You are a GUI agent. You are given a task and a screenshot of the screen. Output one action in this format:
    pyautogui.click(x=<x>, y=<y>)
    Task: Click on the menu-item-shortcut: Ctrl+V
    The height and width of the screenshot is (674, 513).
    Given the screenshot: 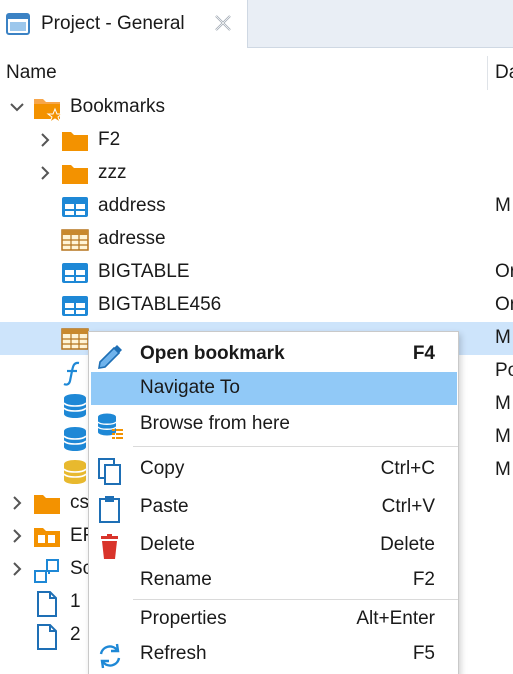 What is the action you would take?
    pyautogui.click(x=408, y=506)
    